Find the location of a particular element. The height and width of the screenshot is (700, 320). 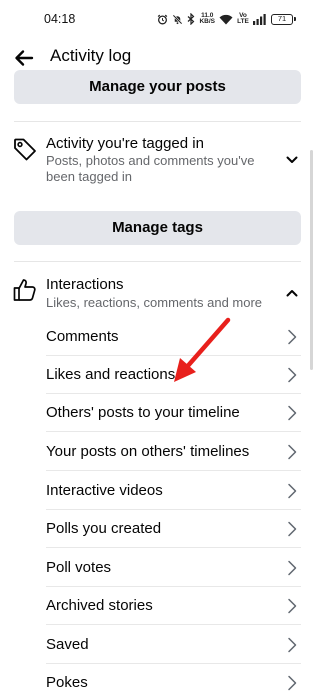

list-item-label: Interactive videos is located at coordinates (104, 490).